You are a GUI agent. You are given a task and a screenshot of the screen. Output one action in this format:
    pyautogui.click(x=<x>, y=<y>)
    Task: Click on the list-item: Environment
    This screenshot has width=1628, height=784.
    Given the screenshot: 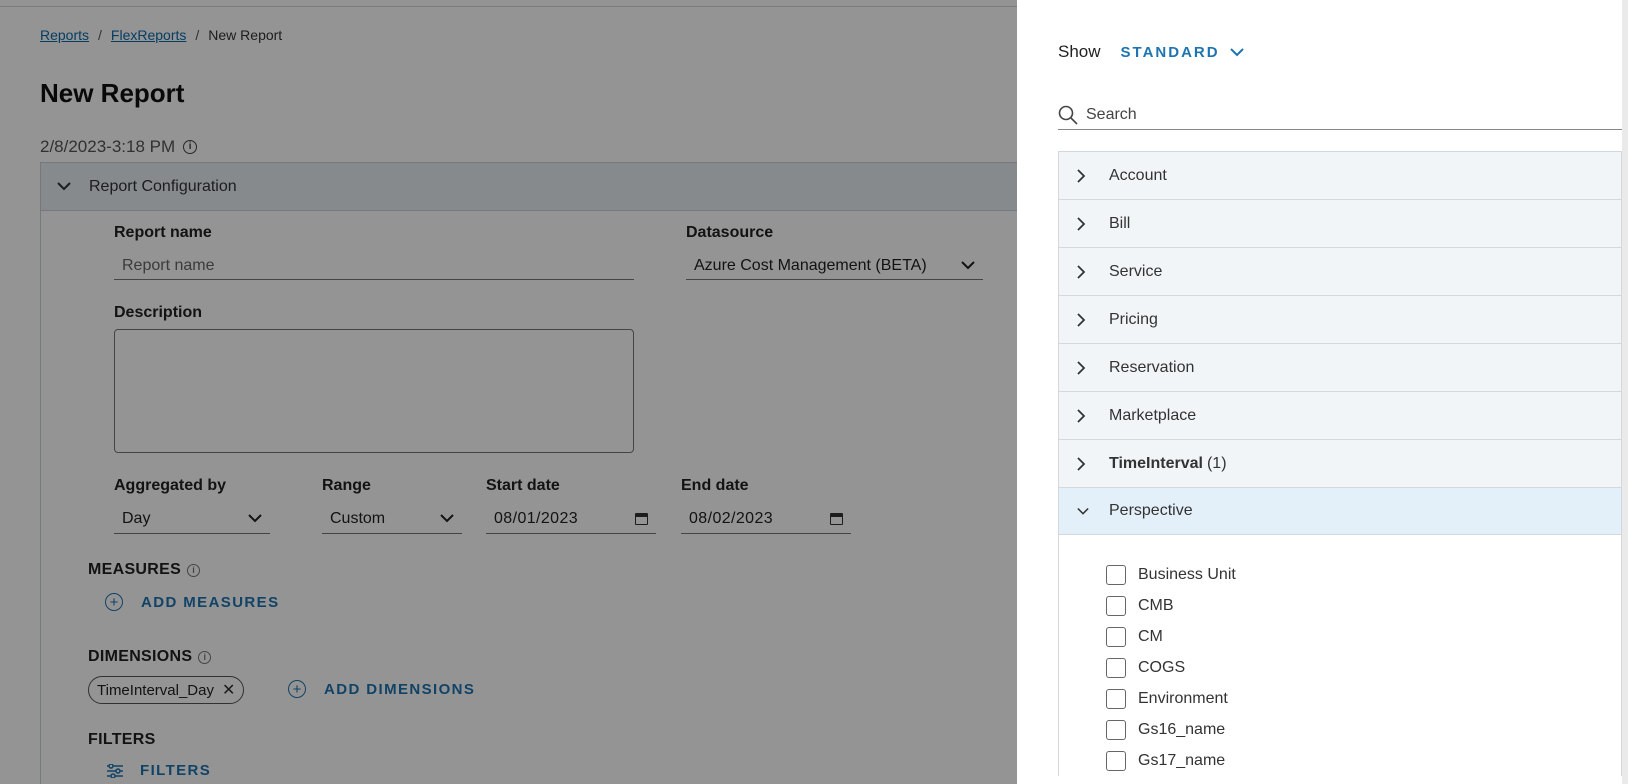 What is the action you would take?
    pyautogui.click(x=1340, y=698)
    